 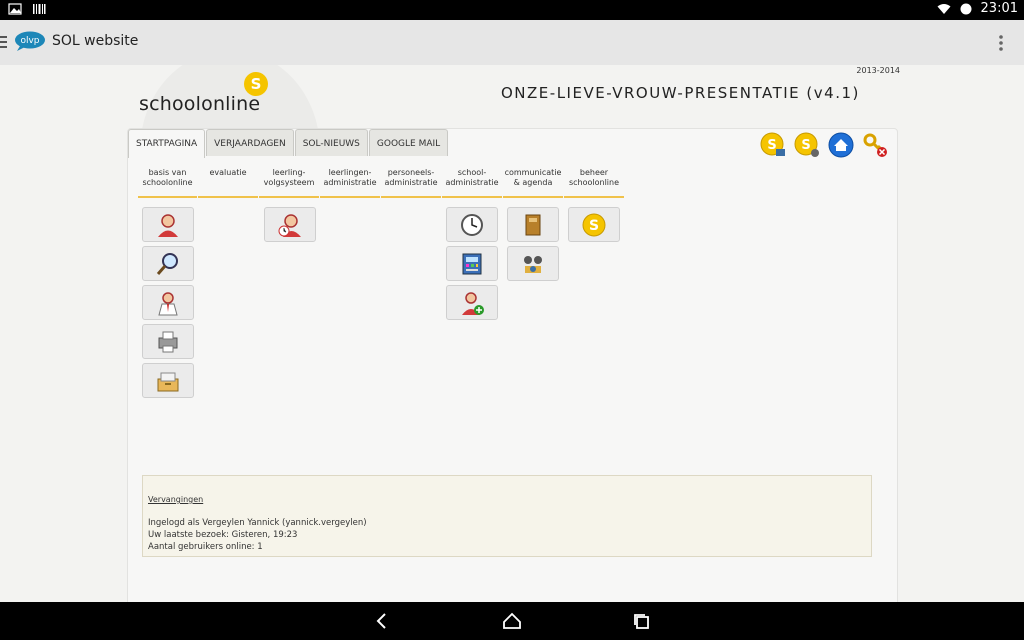 I want to click on clock-button, so click(x=472, y=224).